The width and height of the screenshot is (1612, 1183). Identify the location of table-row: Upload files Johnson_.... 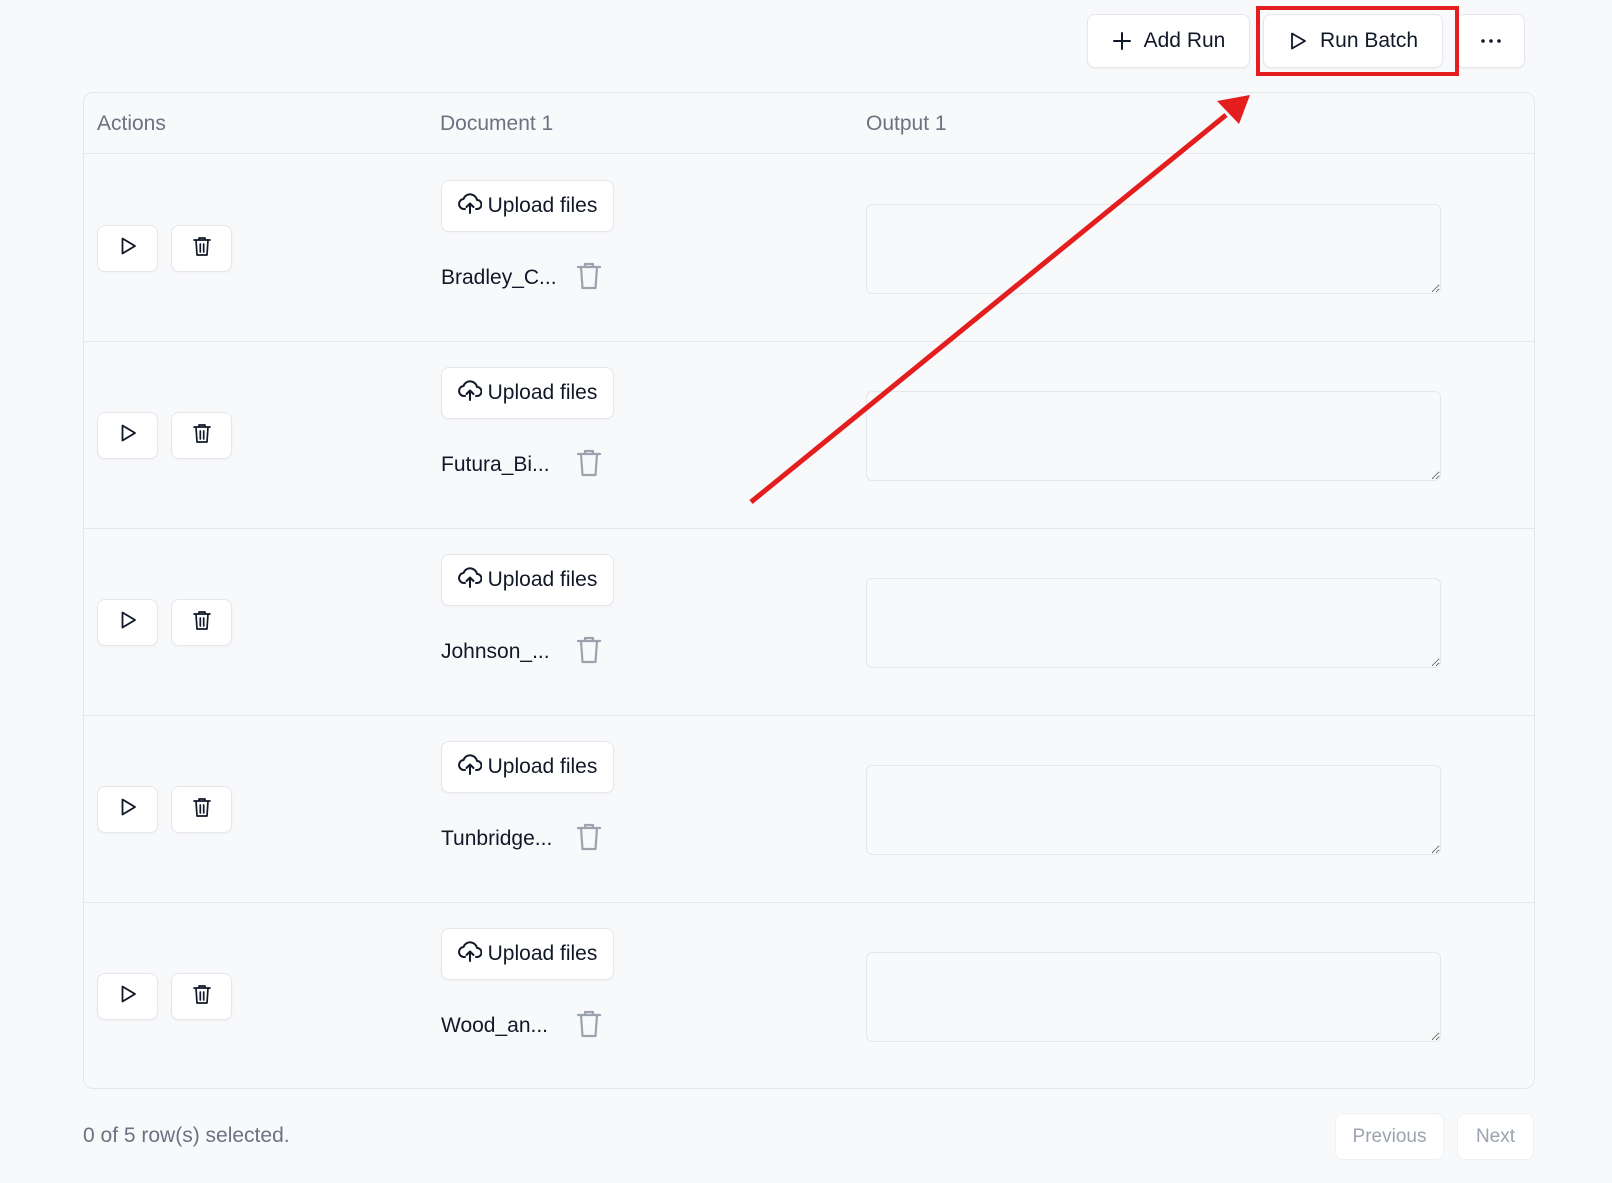
(809, 622).